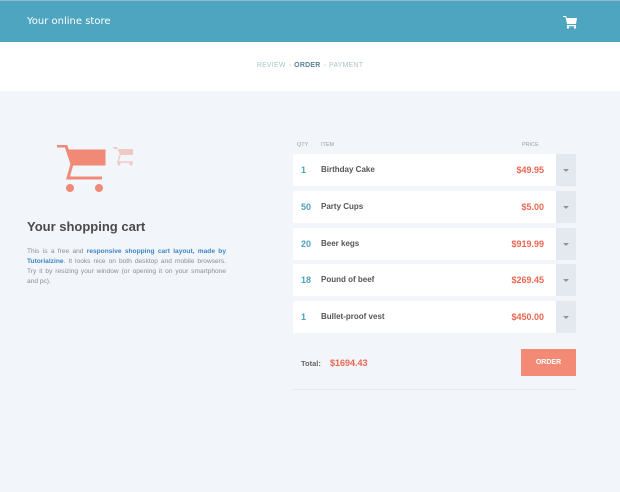  I want to click on cart-icon, so click(570, 22).